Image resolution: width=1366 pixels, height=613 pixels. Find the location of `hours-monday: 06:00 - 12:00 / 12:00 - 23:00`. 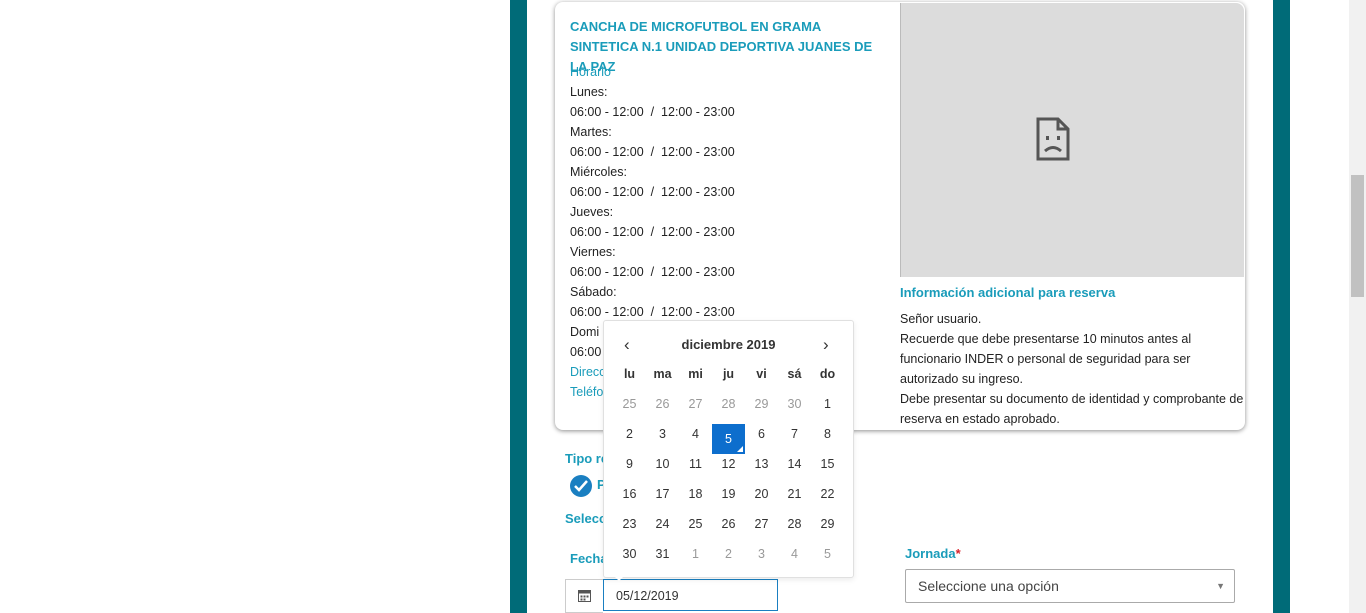

hours-monday: 06:00 - 12:00 / 12:00 - 23:00 is located at coordinates (652, 112).